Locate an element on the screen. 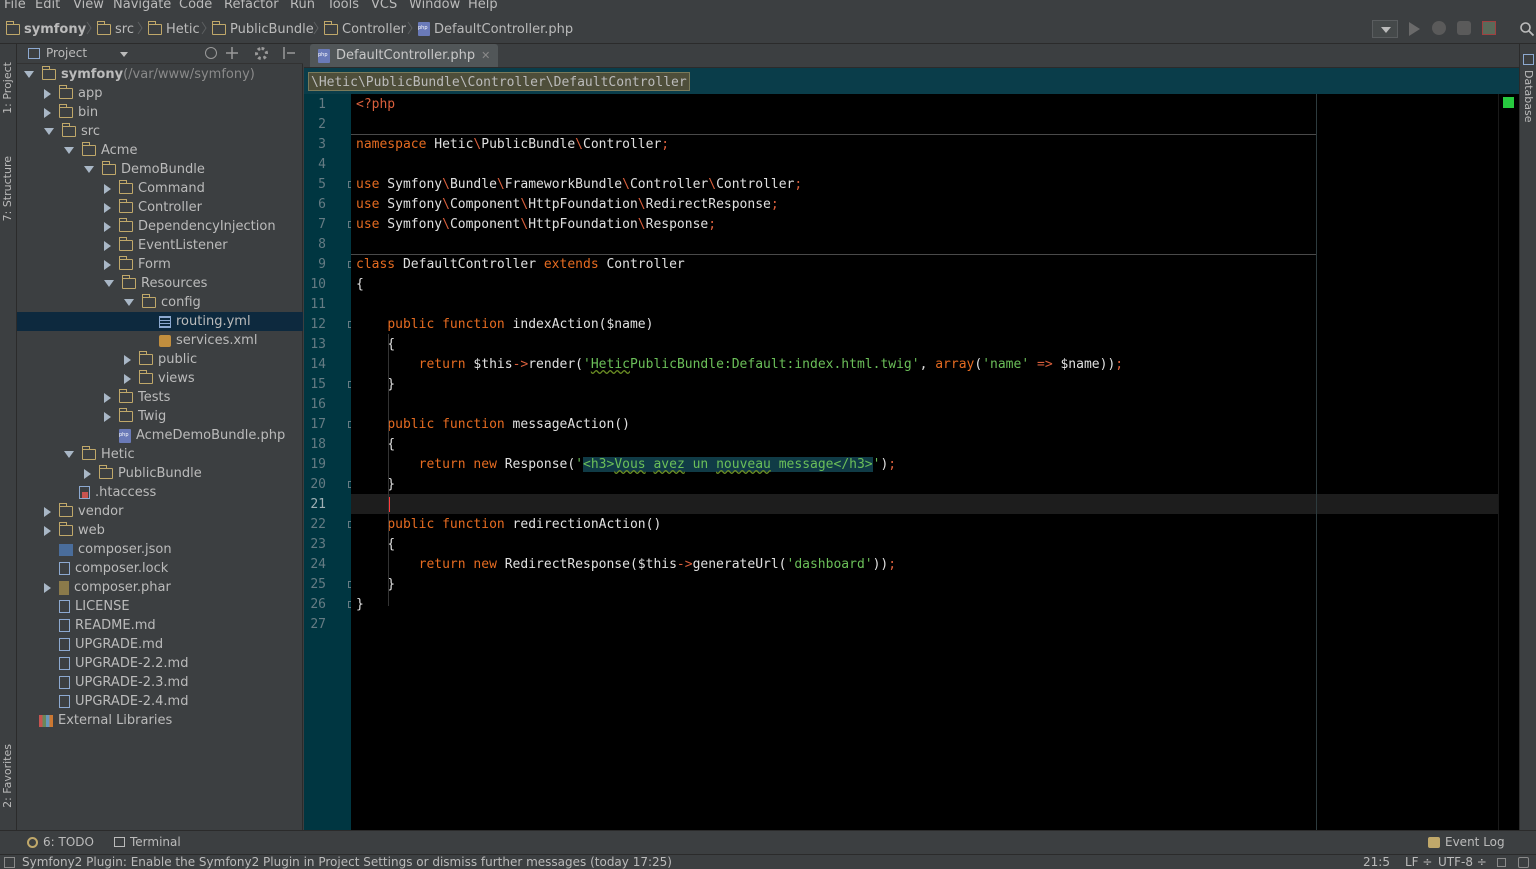 The image size is (1536, 869). tree-item: UPGRADE-2.2.md is located at coordinates (160, 663).